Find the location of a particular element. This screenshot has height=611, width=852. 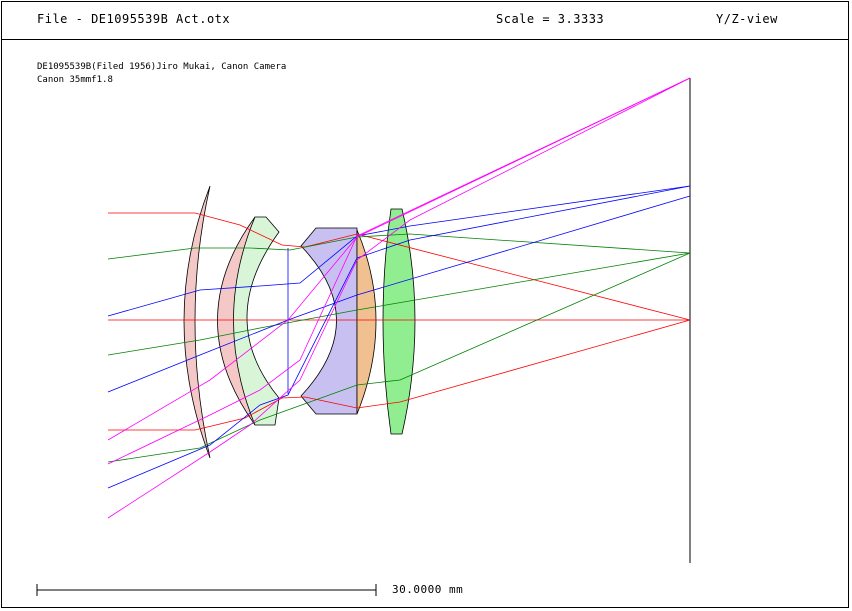

scale-bar is located at coordinates (206, 590).